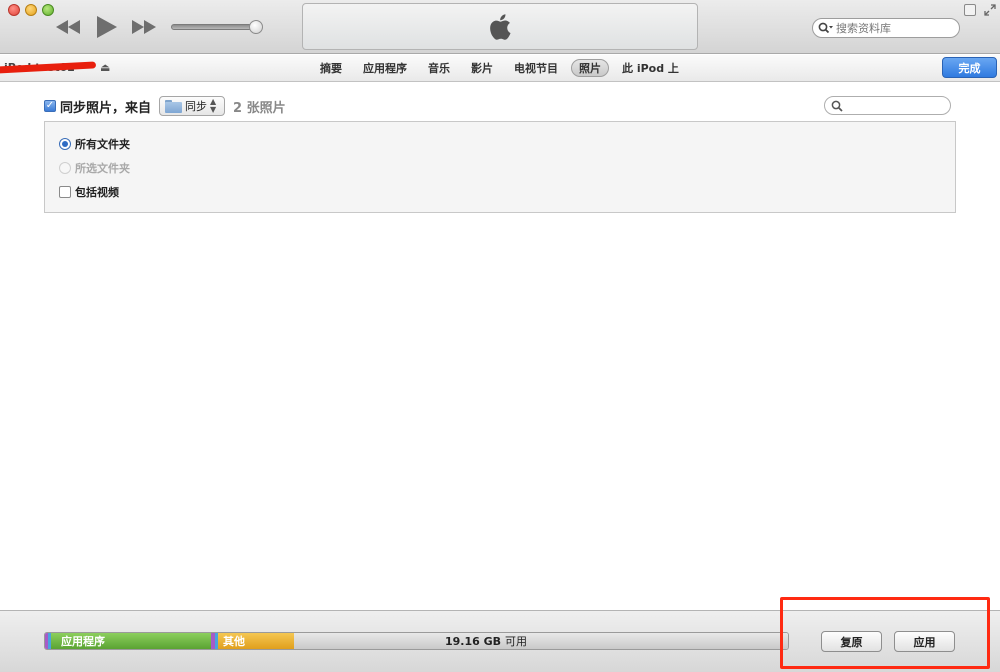  I want to click on sync-photos-checkbox, so click(50, 106).